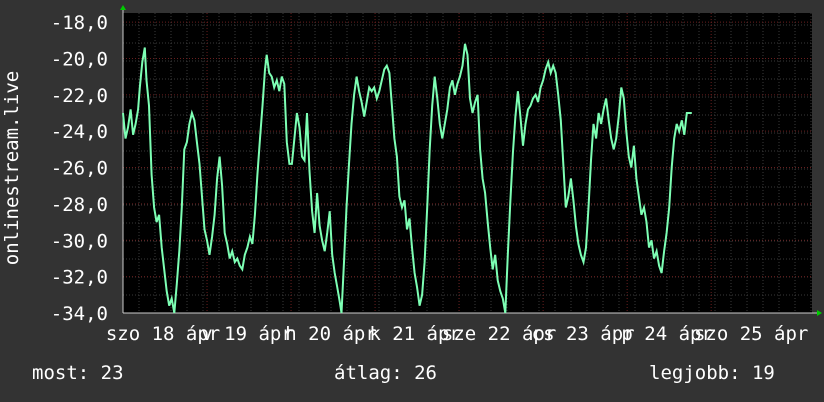 The height and width of the screenshot is (402, 824). What do you see at coordinates (79, 23) in the screenshot?
I see `y-tick-label: -18,0` at bounding box center [79, 23].